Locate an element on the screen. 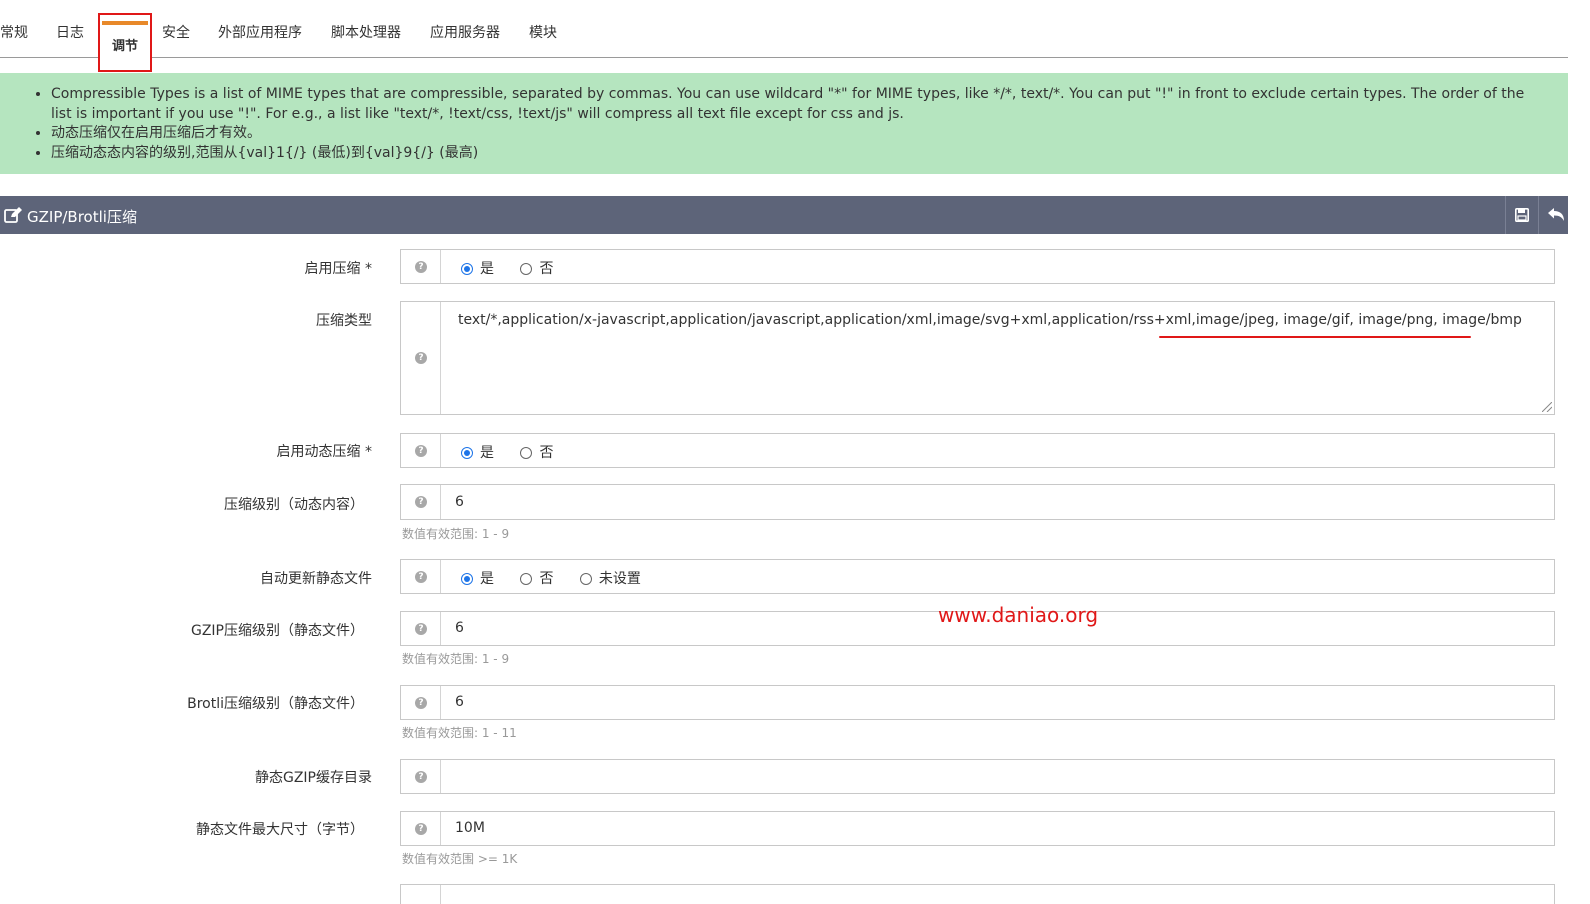 This screenshot has width=1590, height=904. tab-script-handler: 脚本处理器 is located at coordinates (366, 37).